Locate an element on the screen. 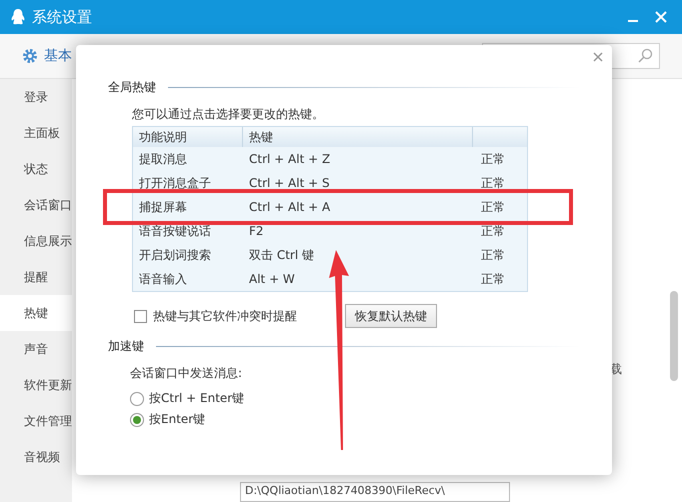  search-icon is located at coordinates (645, 56).